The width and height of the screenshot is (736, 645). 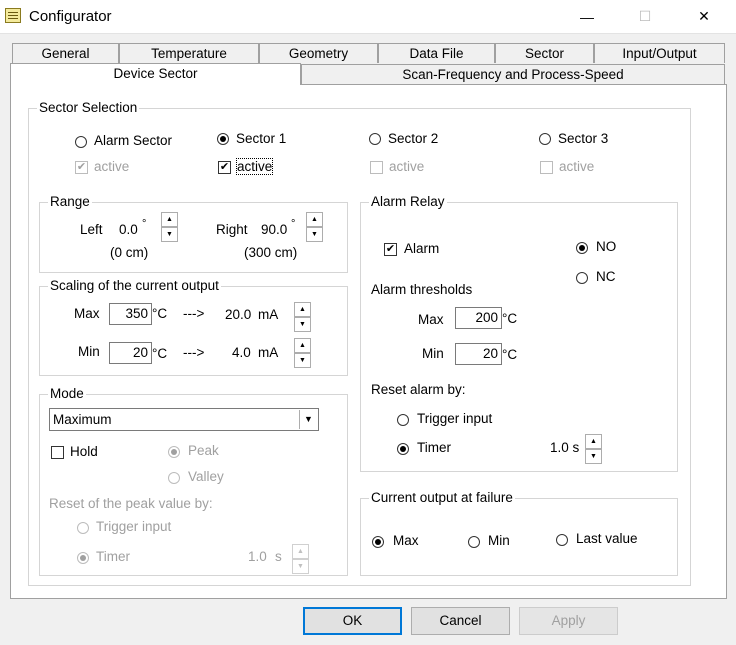 I want to click on alarm-max-unit: °C, so click(x=510, y=318).